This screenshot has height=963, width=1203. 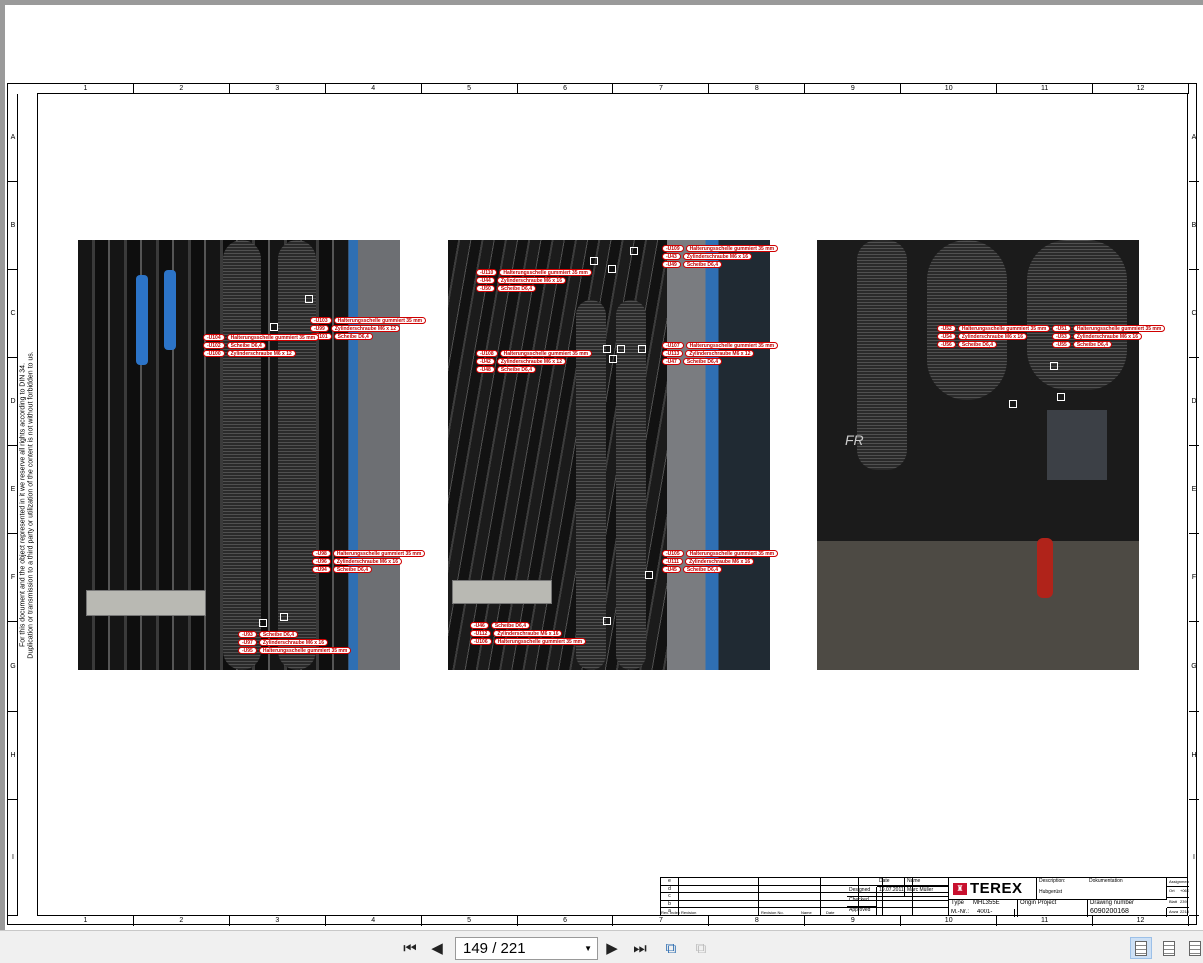 What do you see at coordinates (247, 642) in the screenshot?
I see `callout-id: -U97` at bounding box center [247, 642].